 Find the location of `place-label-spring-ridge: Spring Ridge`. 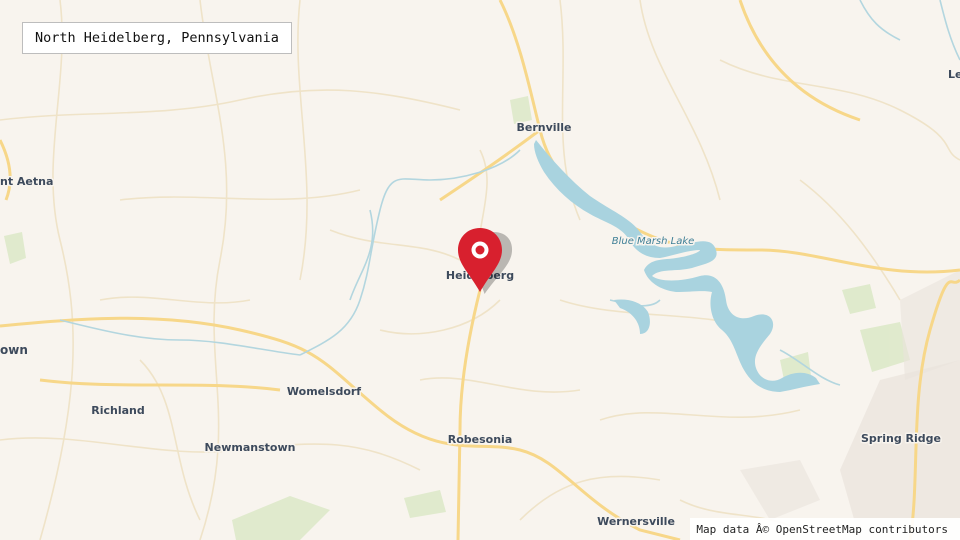

place-label-spring-ridge: Spring Ridge is located at coordinates (901, 438).